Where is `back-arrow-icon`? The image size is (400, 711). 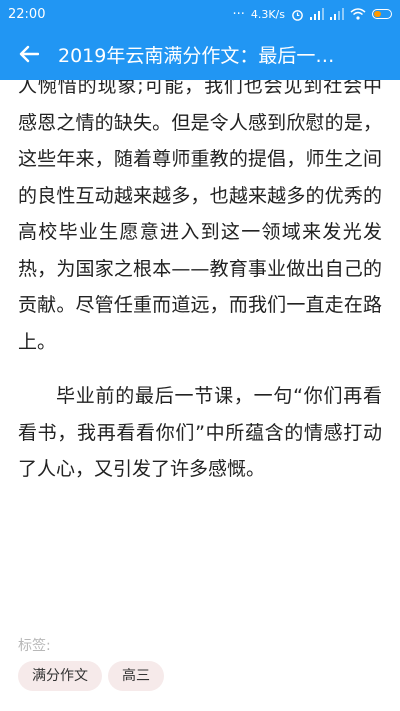 back-arrow-icon is located at coordinates (29, 54).